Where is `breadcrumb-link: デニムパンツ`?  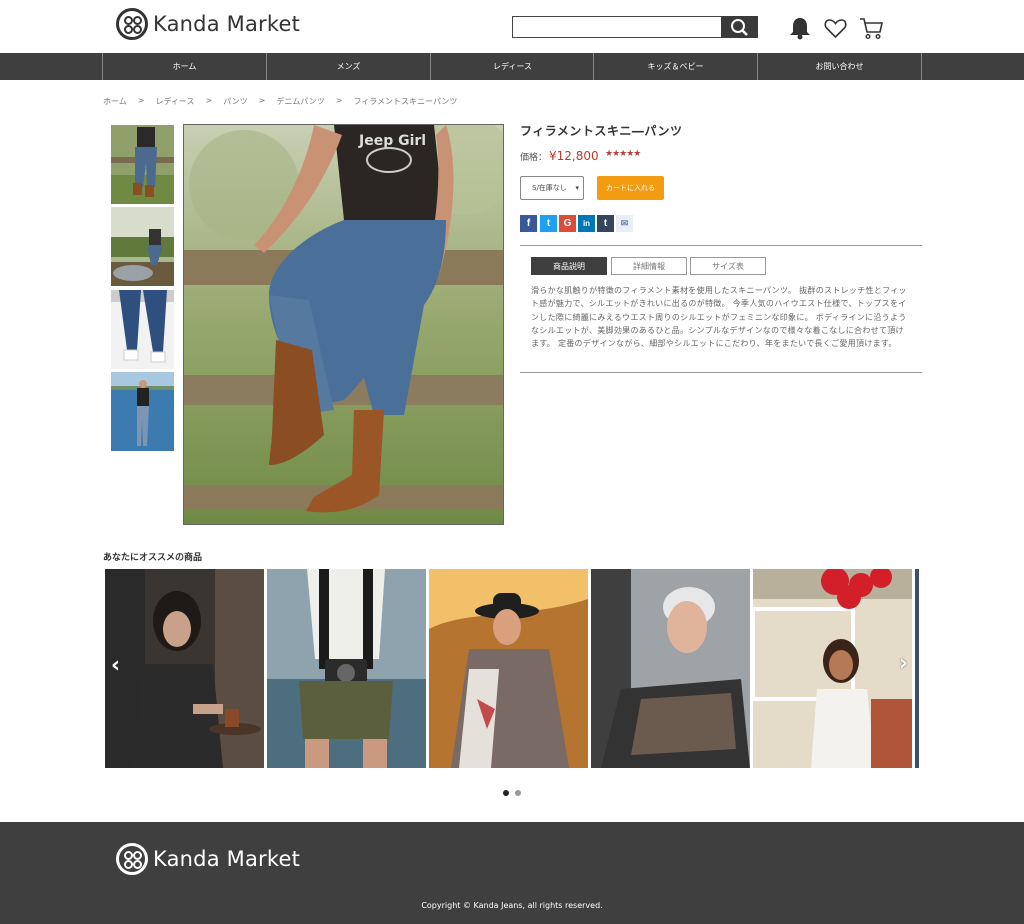 breadcrumb-link: デニムパンツ is located at coordinates (300, 101).